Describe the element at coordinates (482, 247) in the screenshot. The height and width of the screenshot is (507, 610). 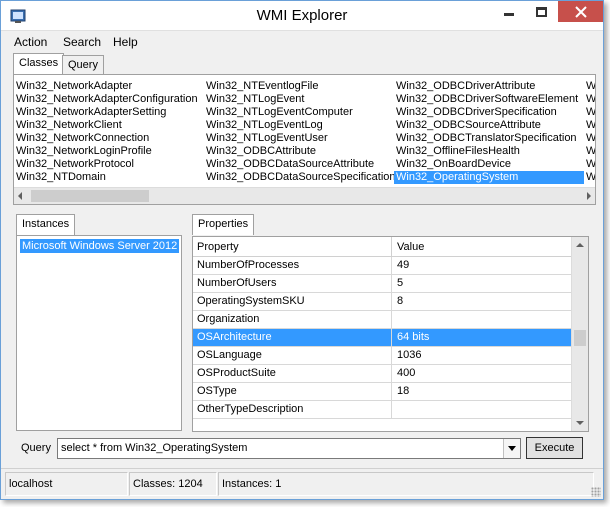
I see `column-header-value: Value` at that location.